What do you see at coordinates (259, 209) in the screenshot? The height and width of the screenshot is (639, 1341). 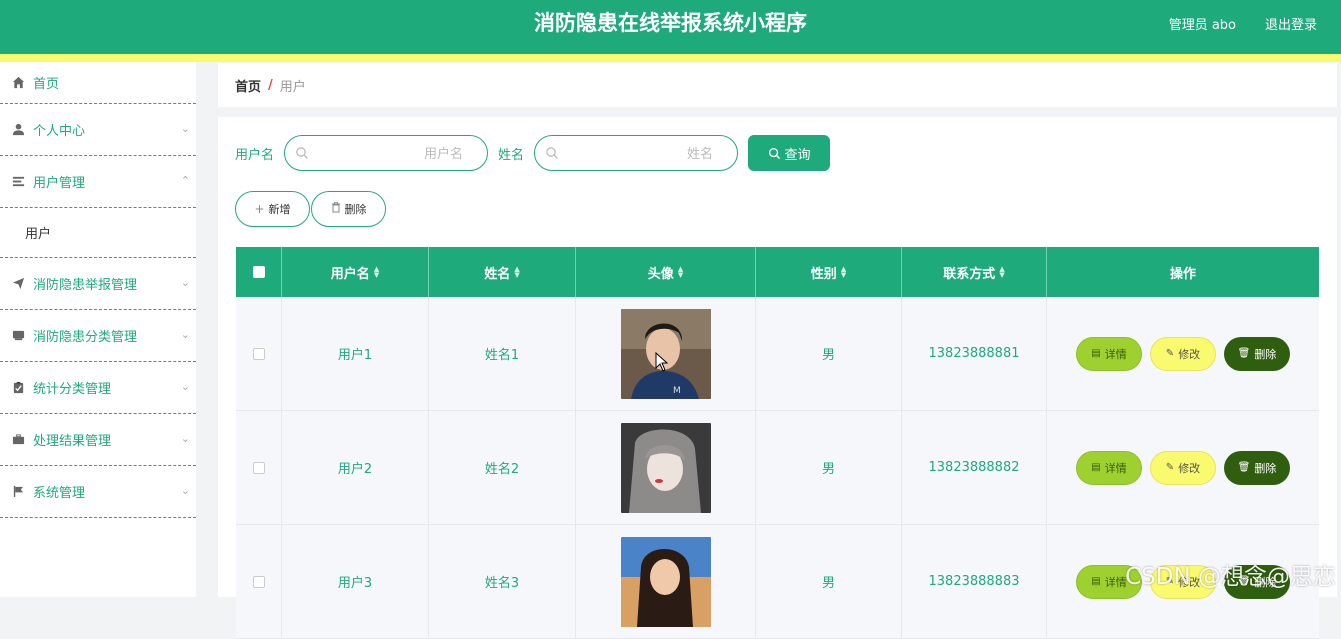 I see `plus-icon: +` at bounding box center [259, 209].